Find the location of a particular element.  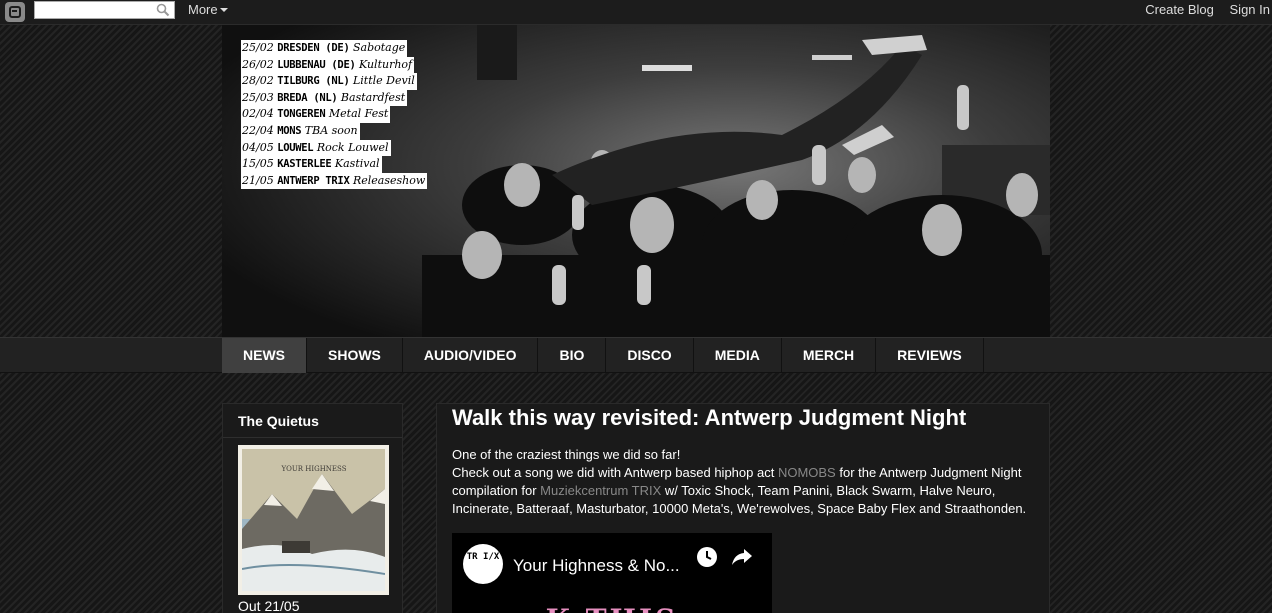

tab-news: NEWS is located at coordinates (264, 355).